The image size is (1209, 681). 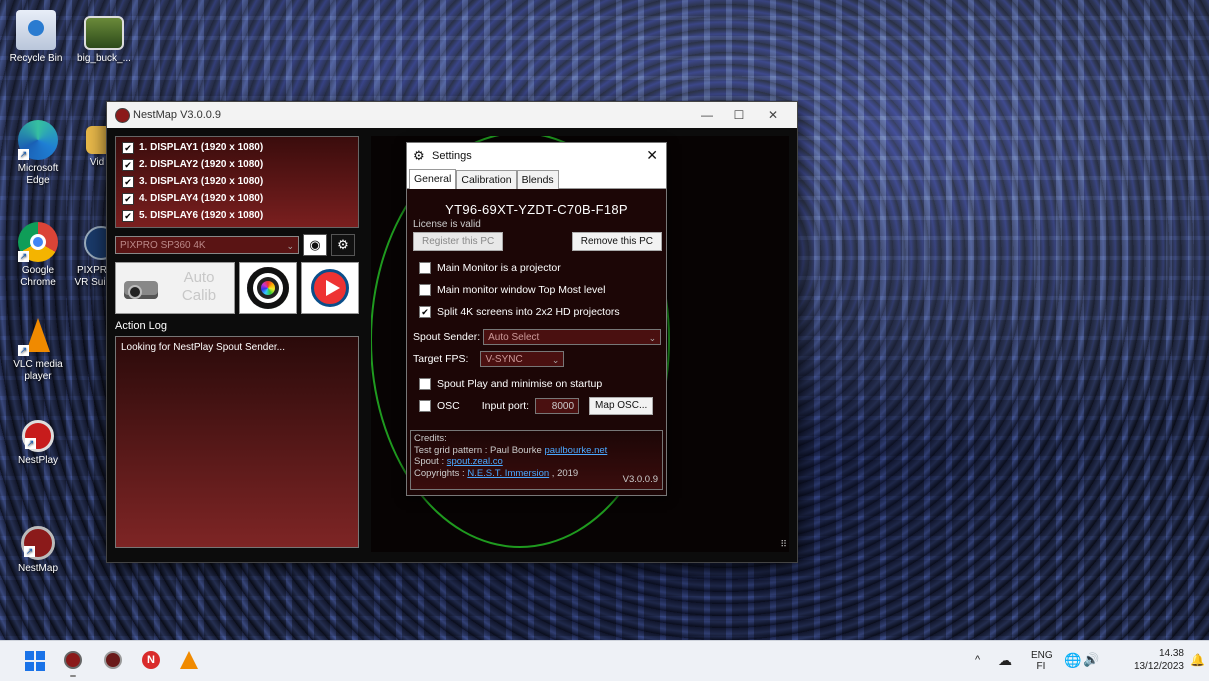 What do you see at coordinates (475, 461) in the screenshot?
I see `spout-link: spout.zeal.co` at bounding box center [475, 461].